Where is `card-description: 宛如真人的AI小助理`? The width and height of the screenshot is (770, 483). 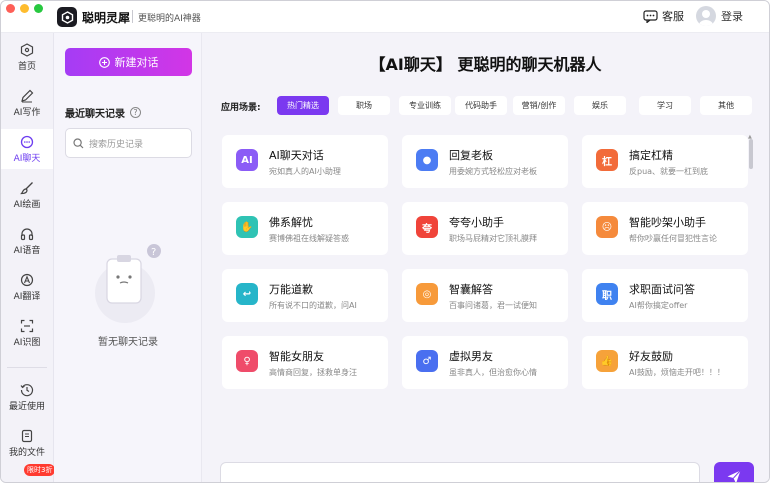 card-description: 宛如真人的AI小助理 is located at coordinates (305, 171).